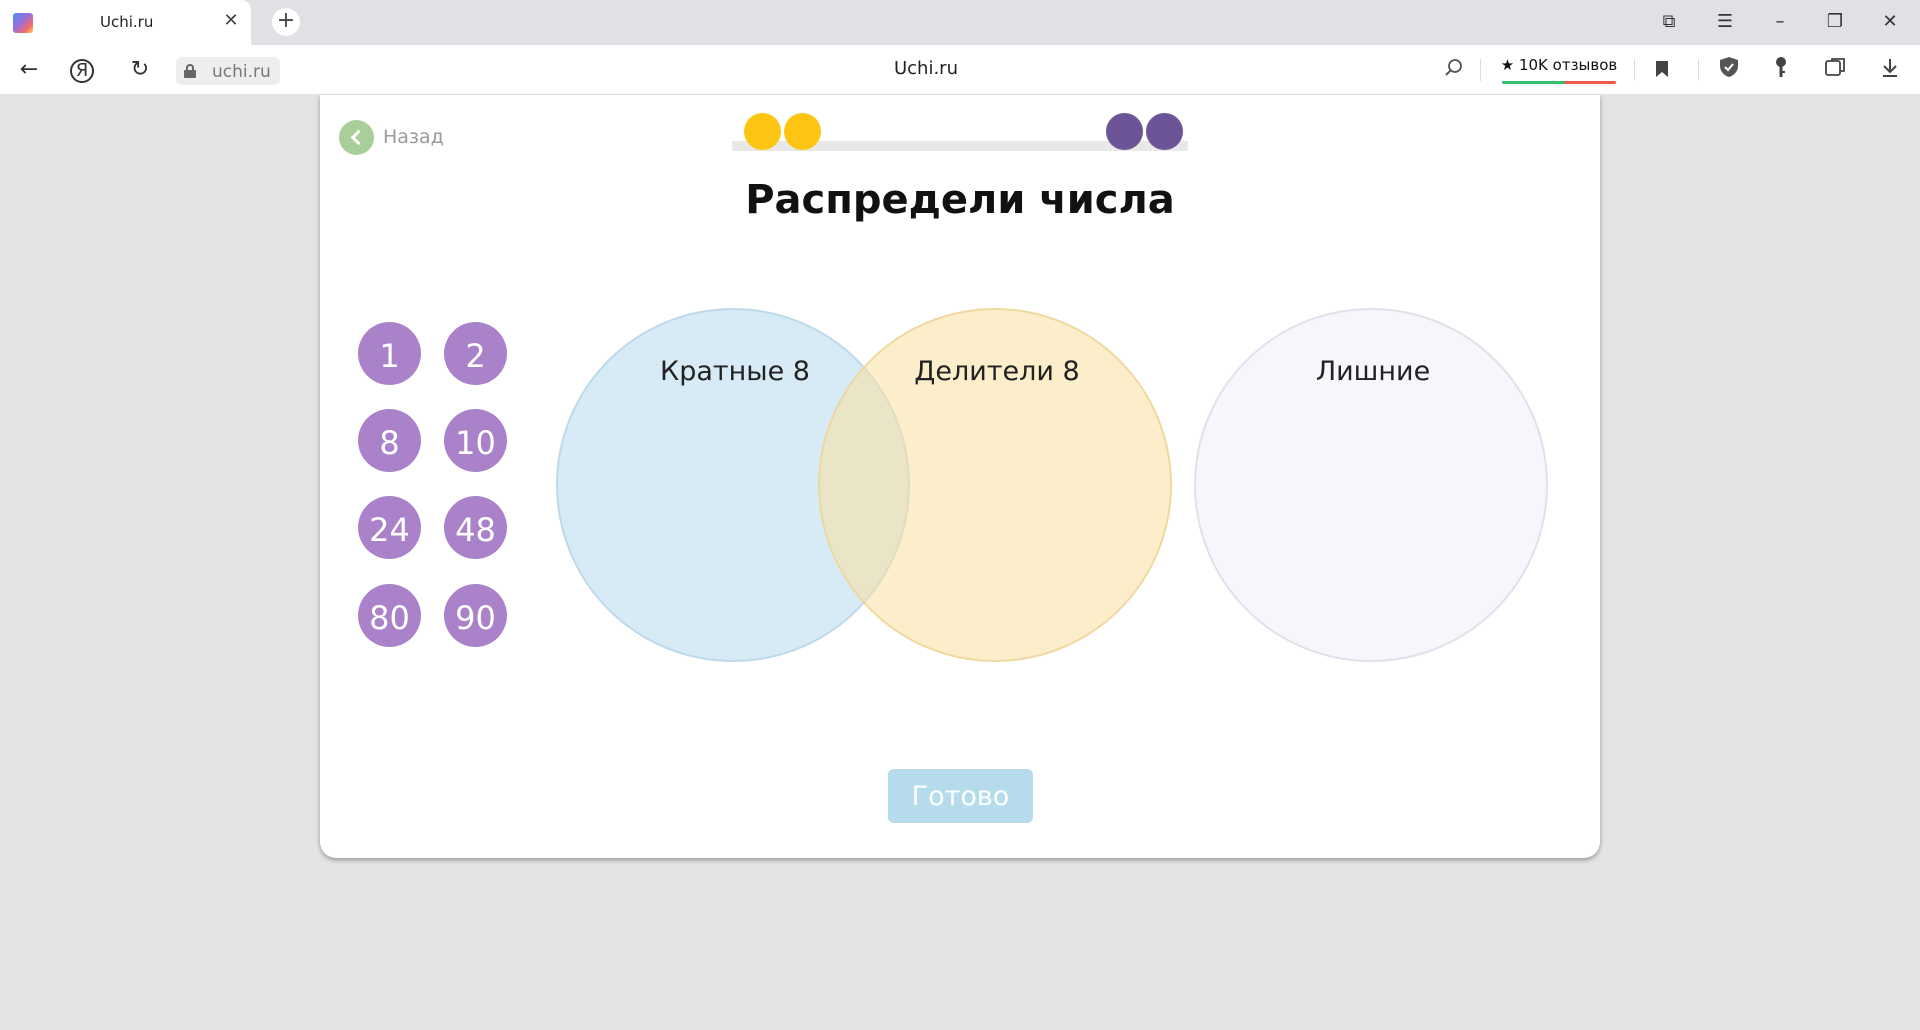  I want to click on browser-tab: Uchi.ru ✕, so click(125, 22).